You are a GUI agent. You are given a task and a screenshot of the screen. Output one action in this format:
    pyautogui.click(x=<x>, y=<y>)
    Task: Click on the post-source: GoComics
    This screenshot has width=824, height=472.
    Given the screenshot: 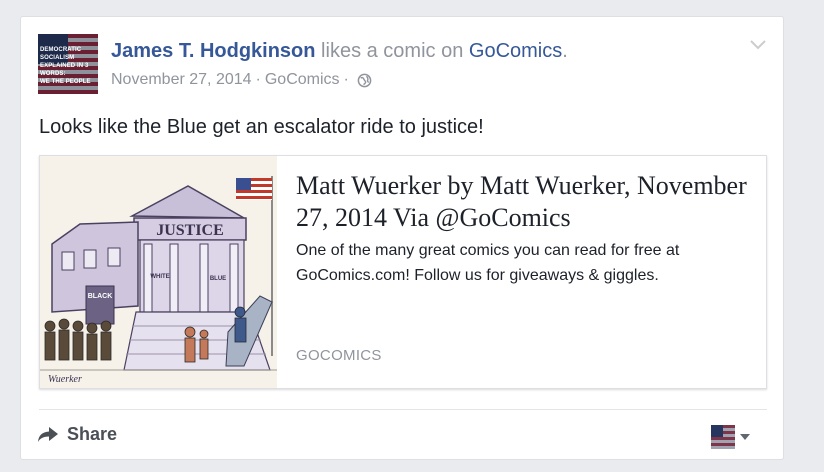 What is the action you would take?
    pyautogui.click(x=302, y=80)
    